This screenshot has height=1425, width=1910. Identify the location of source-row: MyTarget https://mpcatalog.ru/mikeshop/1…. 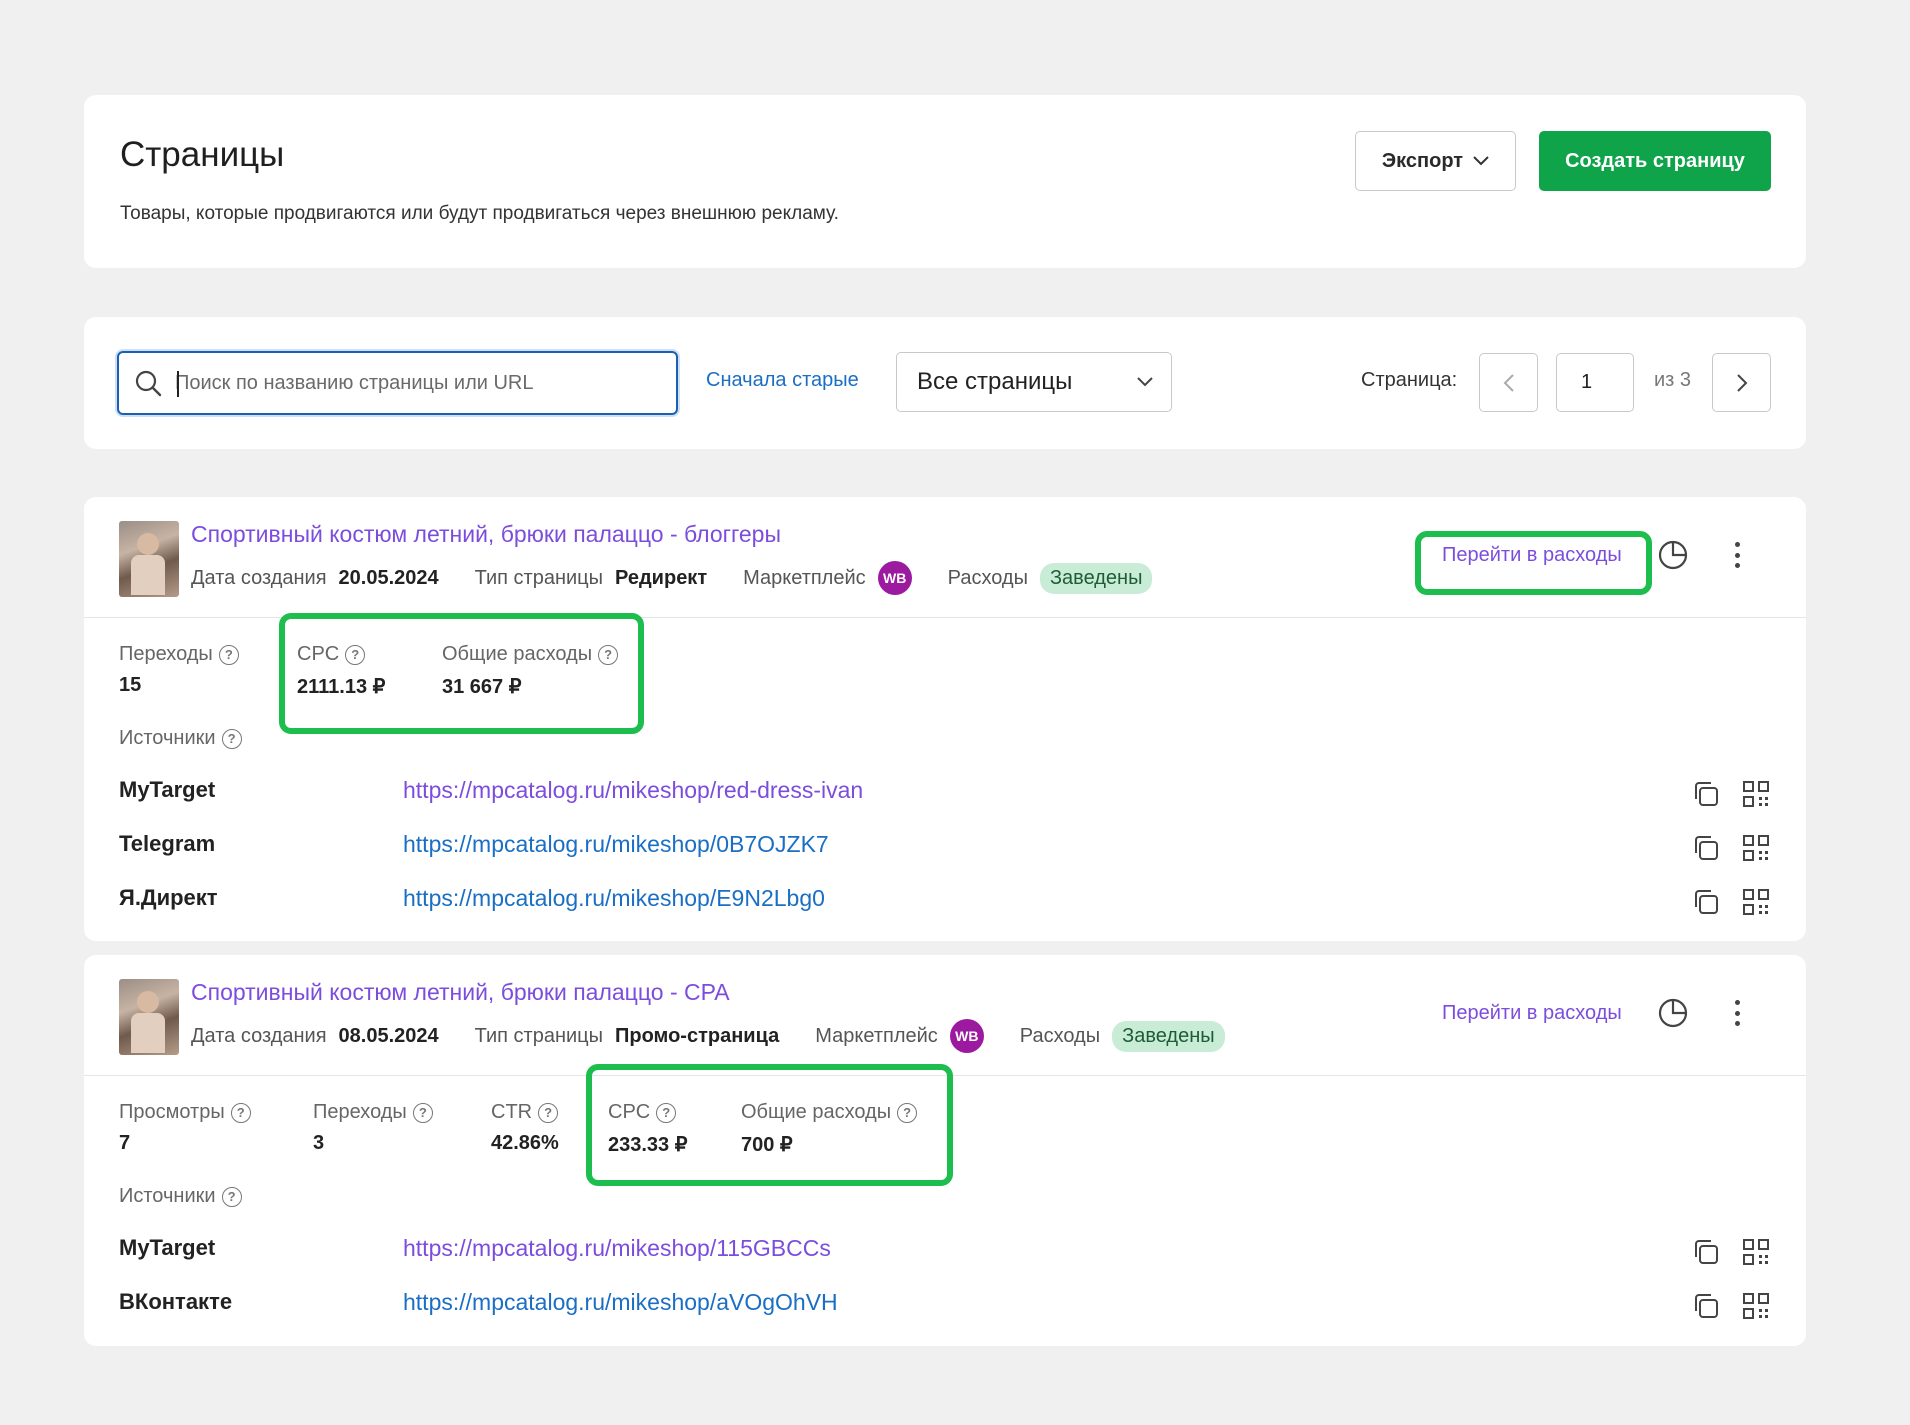
(945, 1252).